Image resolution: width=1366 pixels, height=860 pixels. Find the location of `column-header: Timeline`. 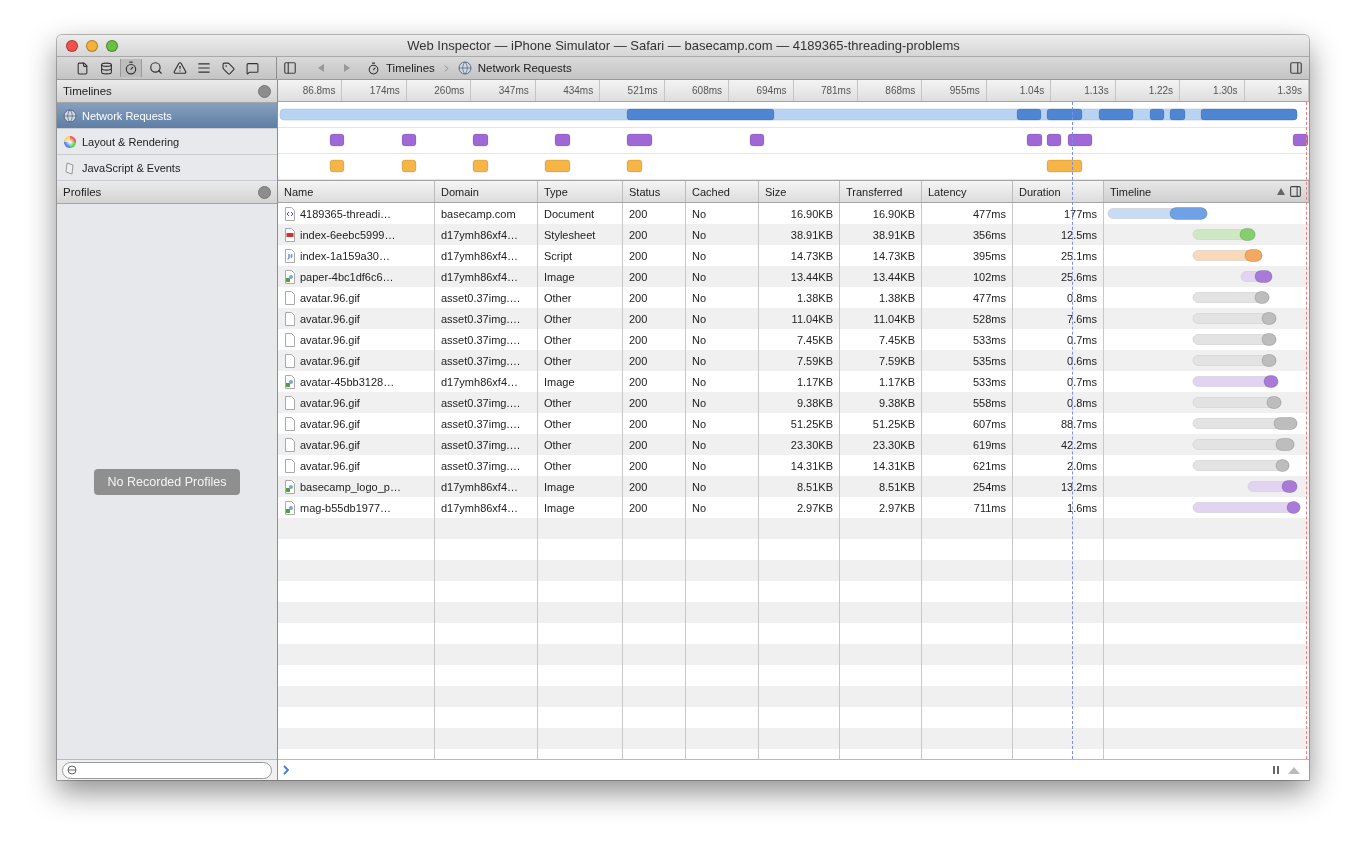

column-header: Timeline is located at coordinates (1206, 191).